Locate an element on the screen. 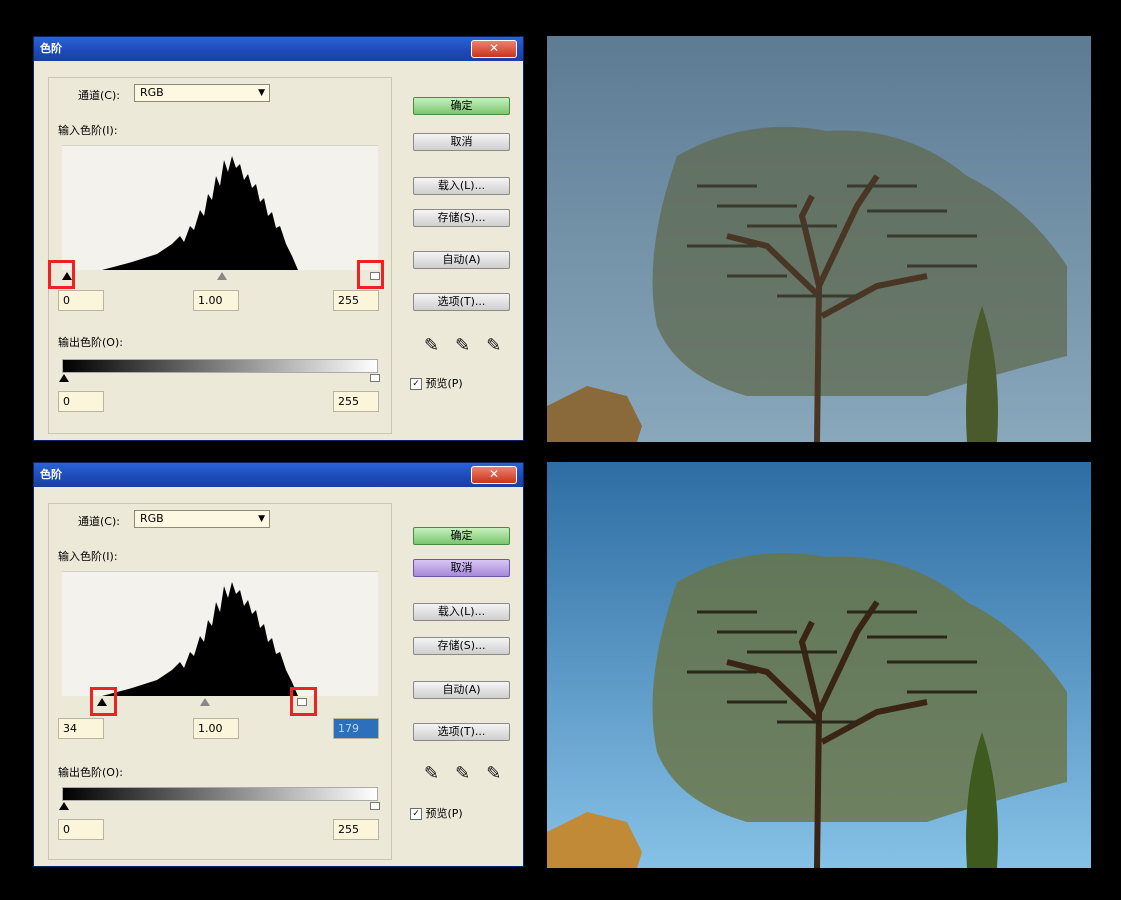 This screenshot has width=1121, height=900. input-white-field: 255 is located at coordinates (356, 300).